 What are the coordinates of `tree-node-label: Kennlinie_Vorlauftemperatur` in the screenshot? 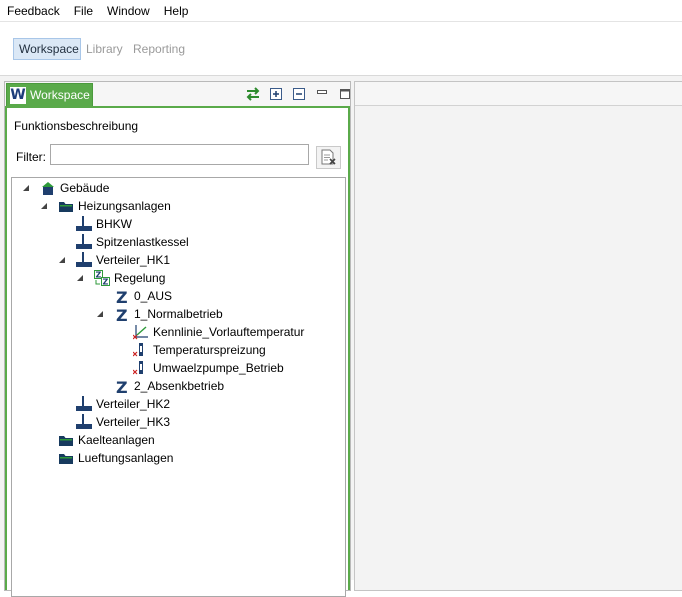 It's located at (229, 332).